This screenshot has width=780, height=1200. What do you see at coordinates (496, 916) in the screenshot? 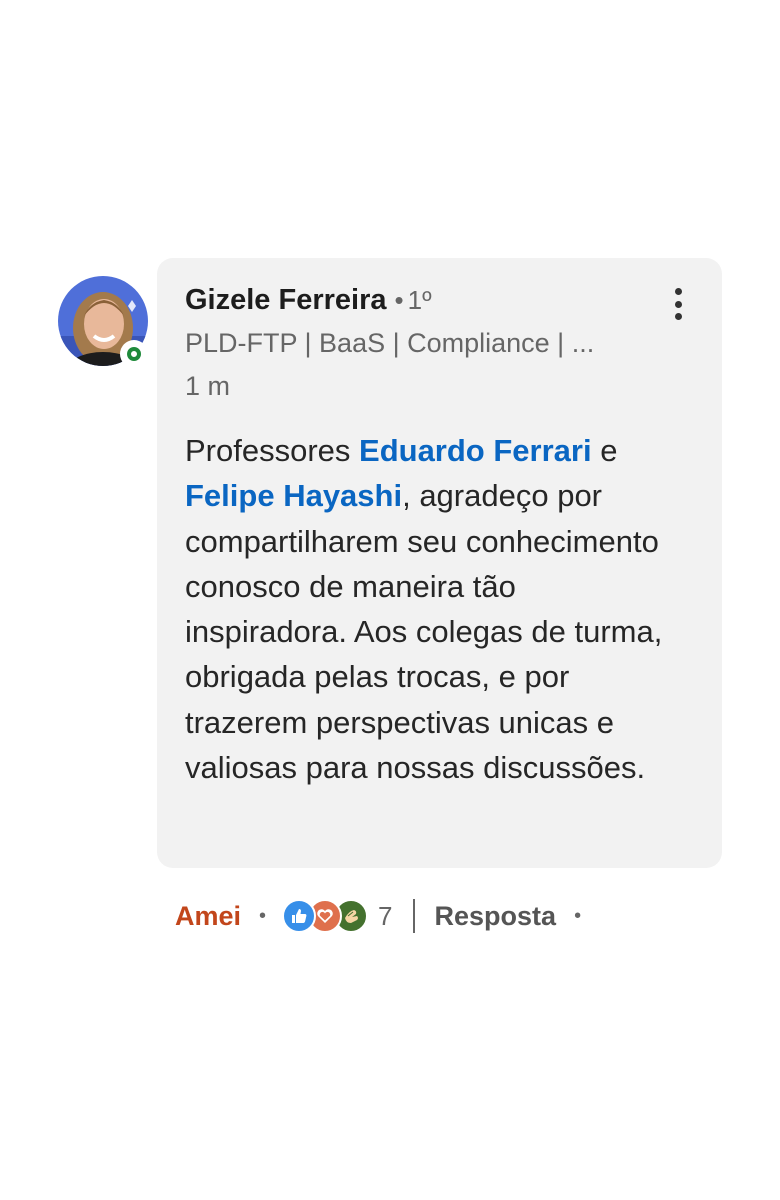
I see `reply-button: Resposta` at bounding box center [496, 916].